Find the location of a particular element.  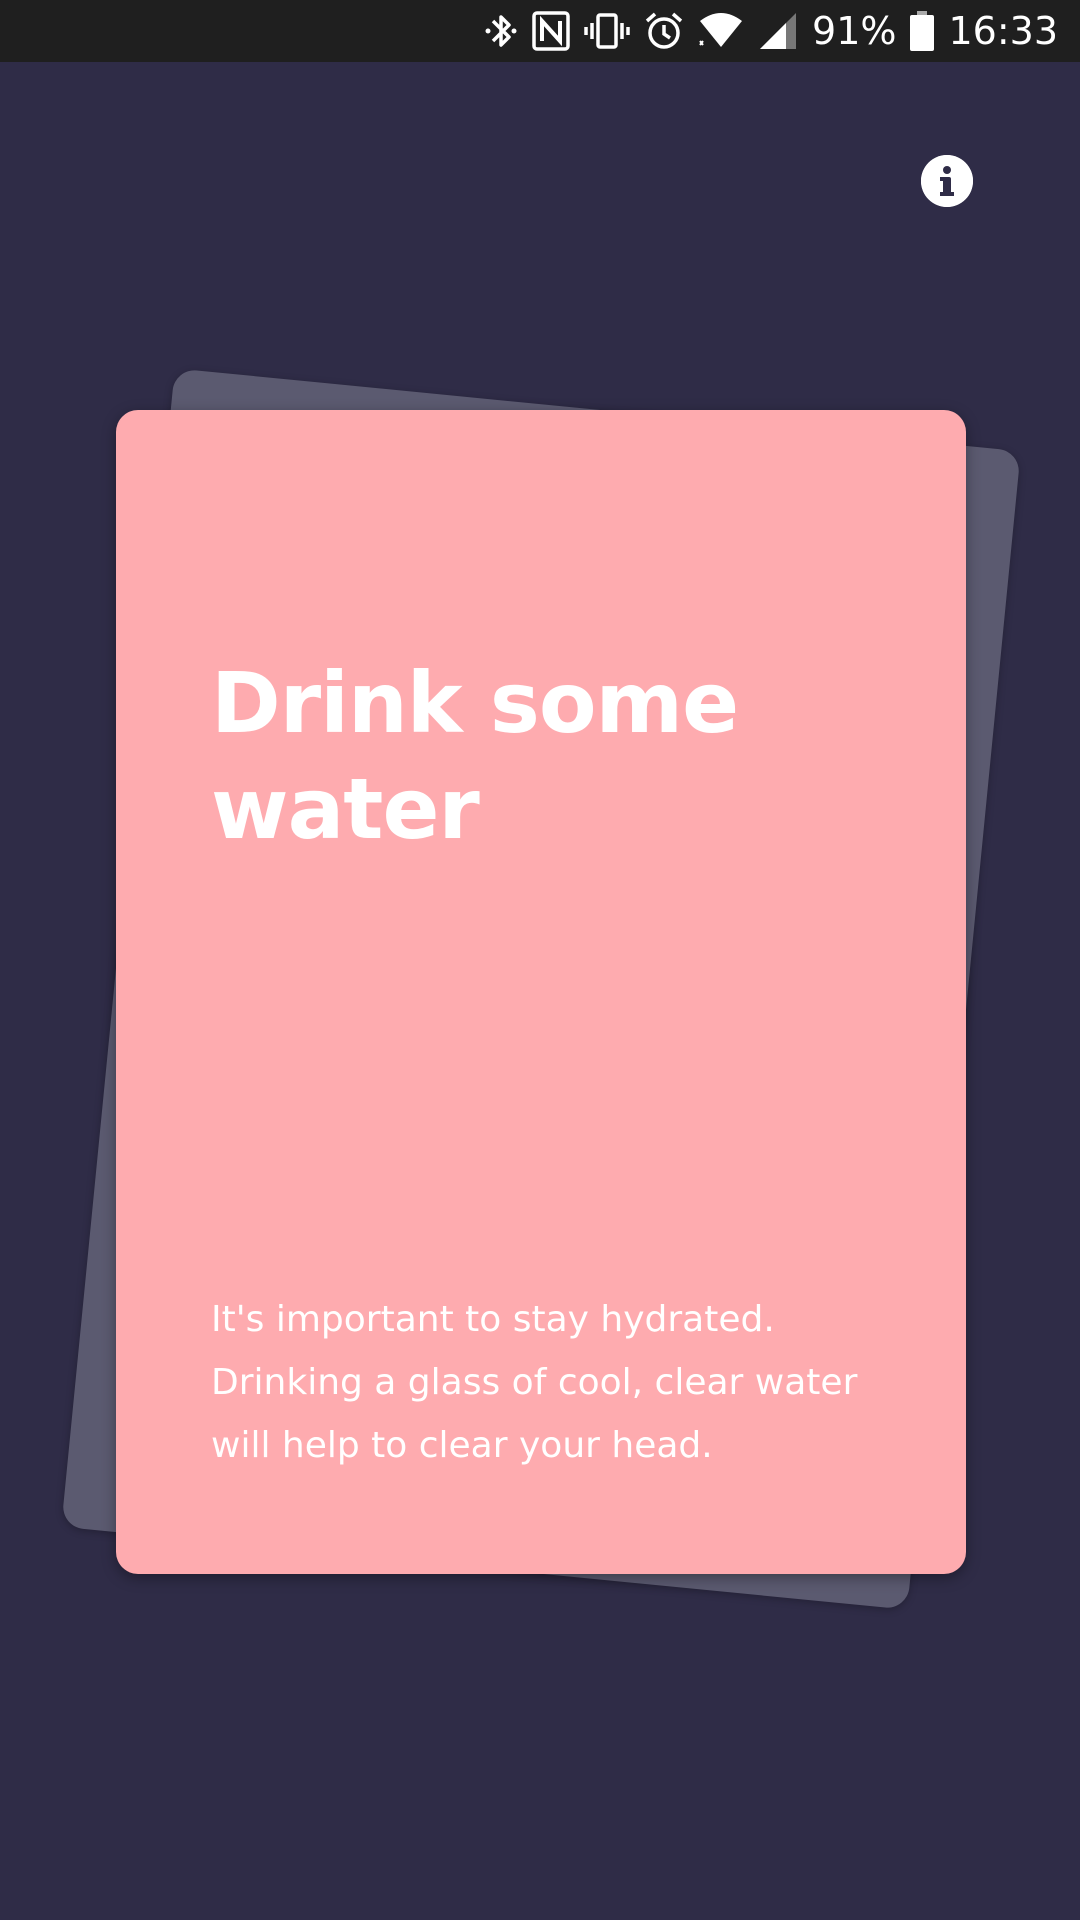

status-icons: 91% 16:33 is located at coordinates (764, 31).